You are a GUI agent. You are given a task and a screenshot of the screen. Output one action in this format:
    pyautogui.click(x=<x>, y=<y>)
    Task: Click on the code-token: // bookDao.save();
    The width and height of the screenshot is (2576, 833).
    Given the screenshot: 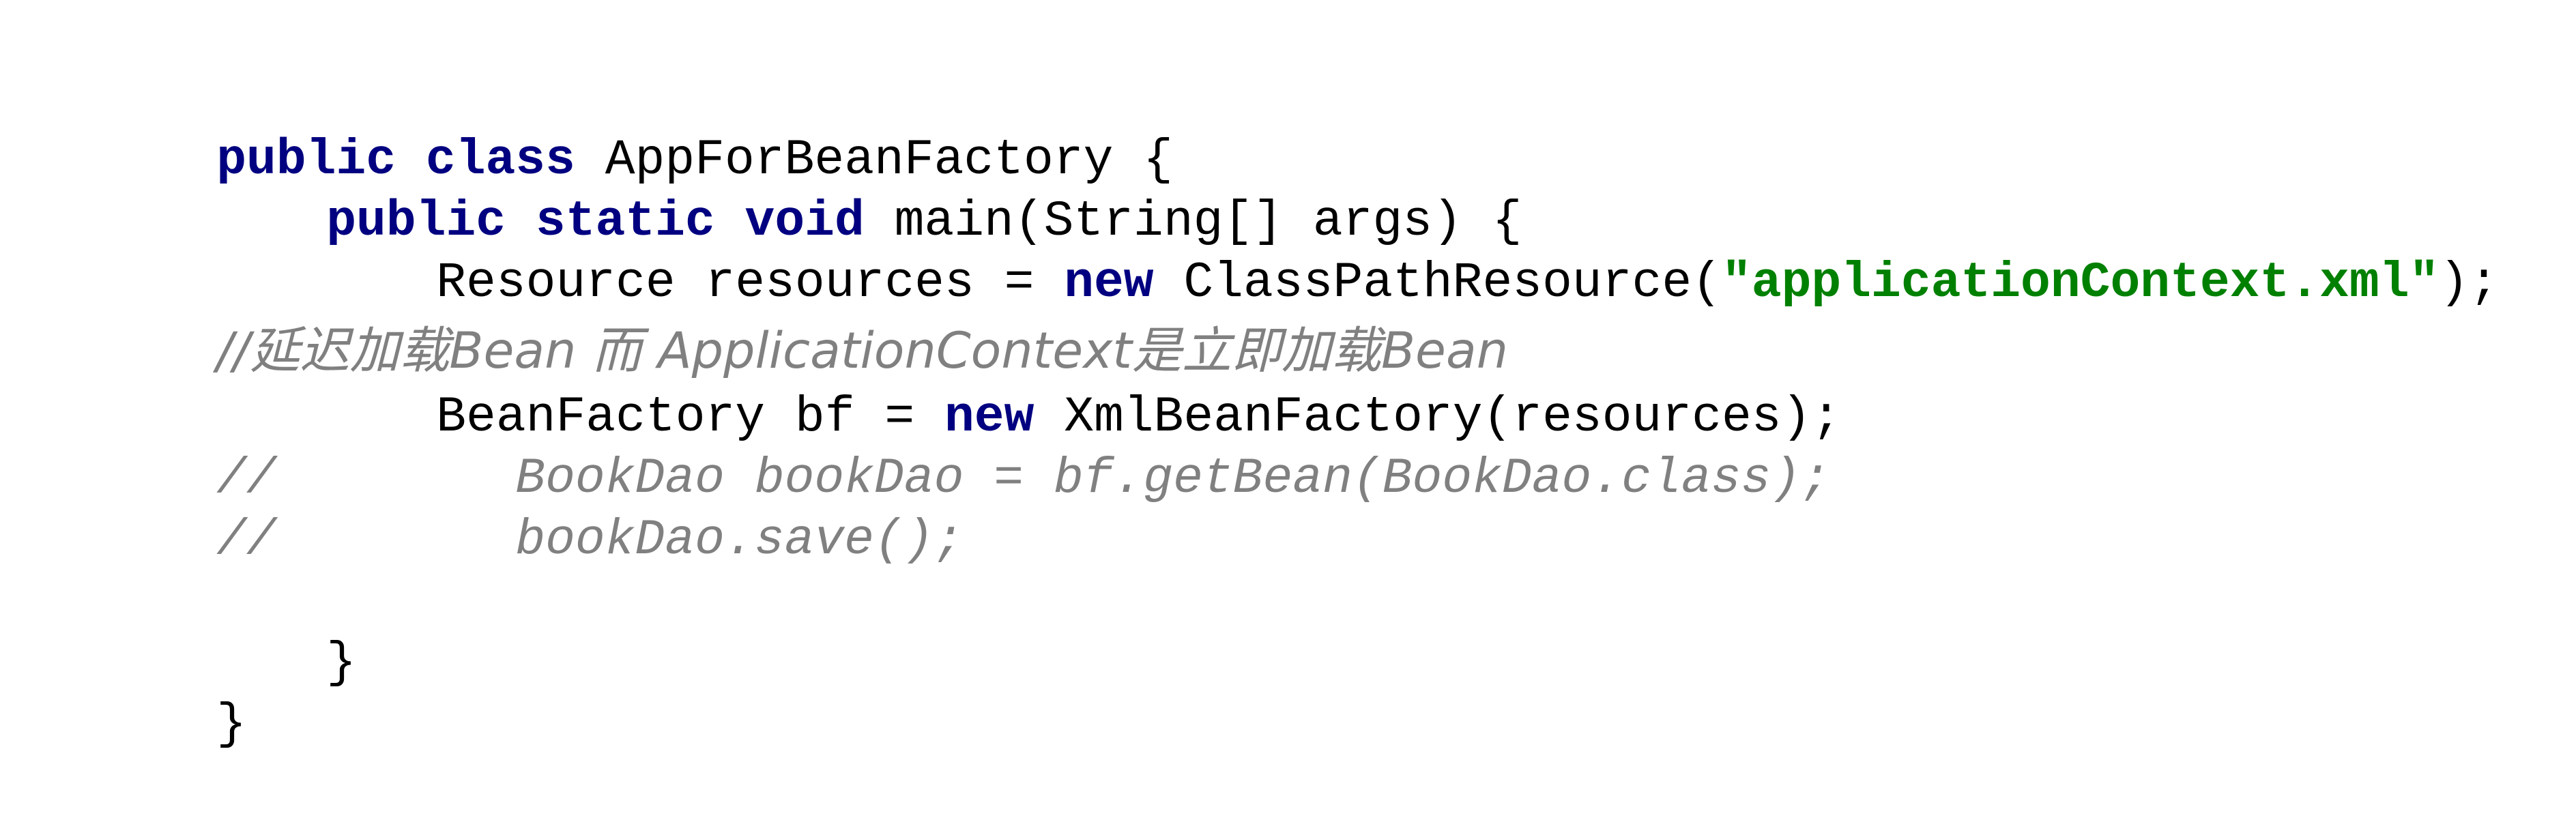 What is the action you would take?
    pyautogui.click(x=590, y=540)
    